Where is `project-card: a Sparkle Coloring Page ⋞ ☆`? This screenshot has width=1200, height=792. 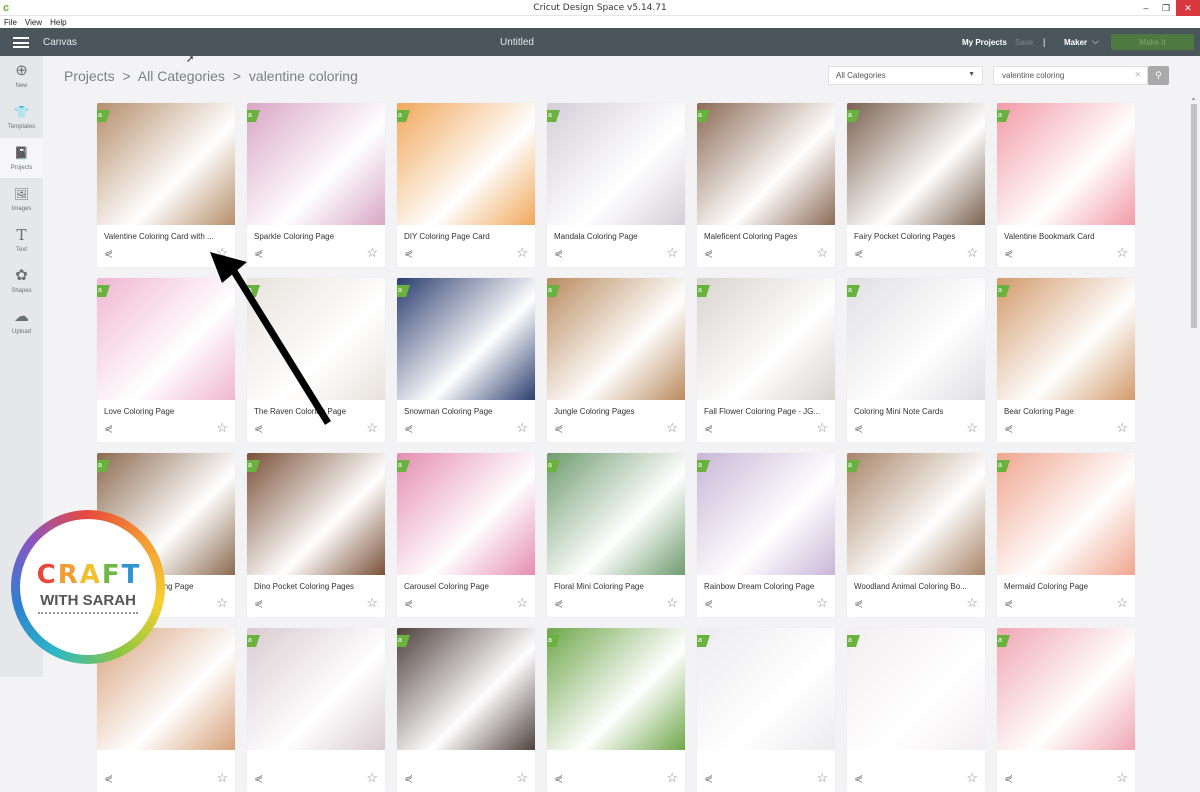 project-card: a Sparkle Coloring Page ⋞ ☆ is located at coordinates (316, 185).